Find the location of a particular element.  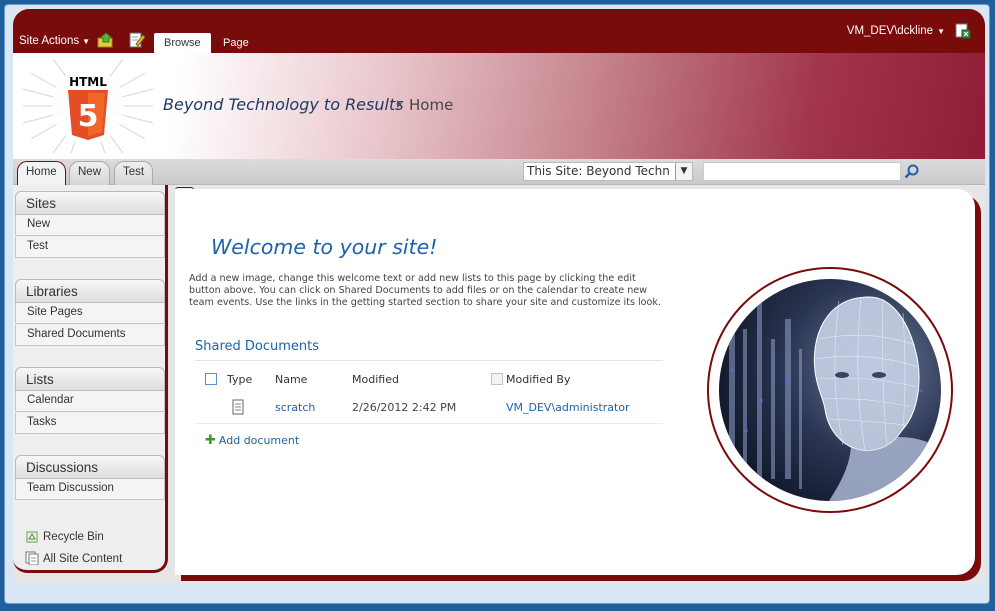

digital-face-illustration is located at coordinates (830, 390).